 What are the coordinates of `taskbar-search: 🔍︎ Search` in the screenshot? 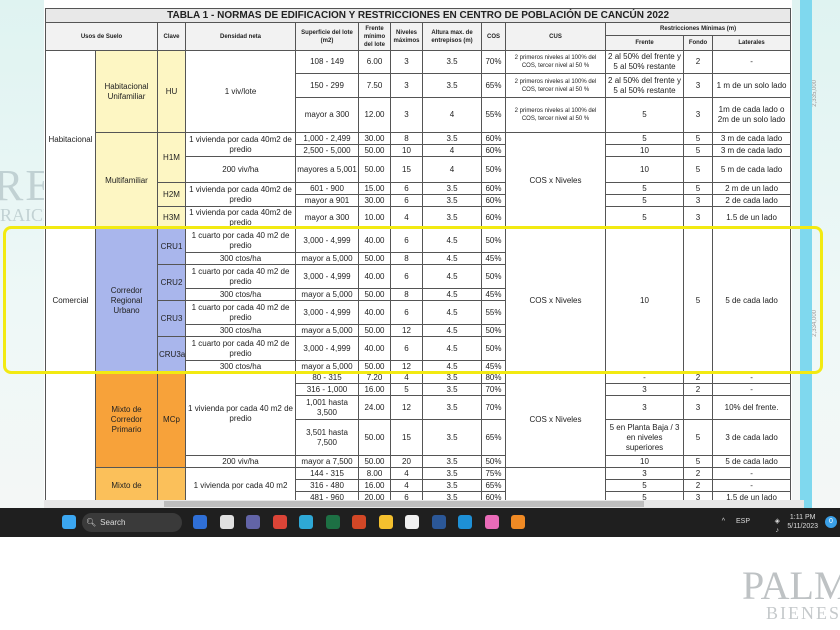 It's located at (132, 522).